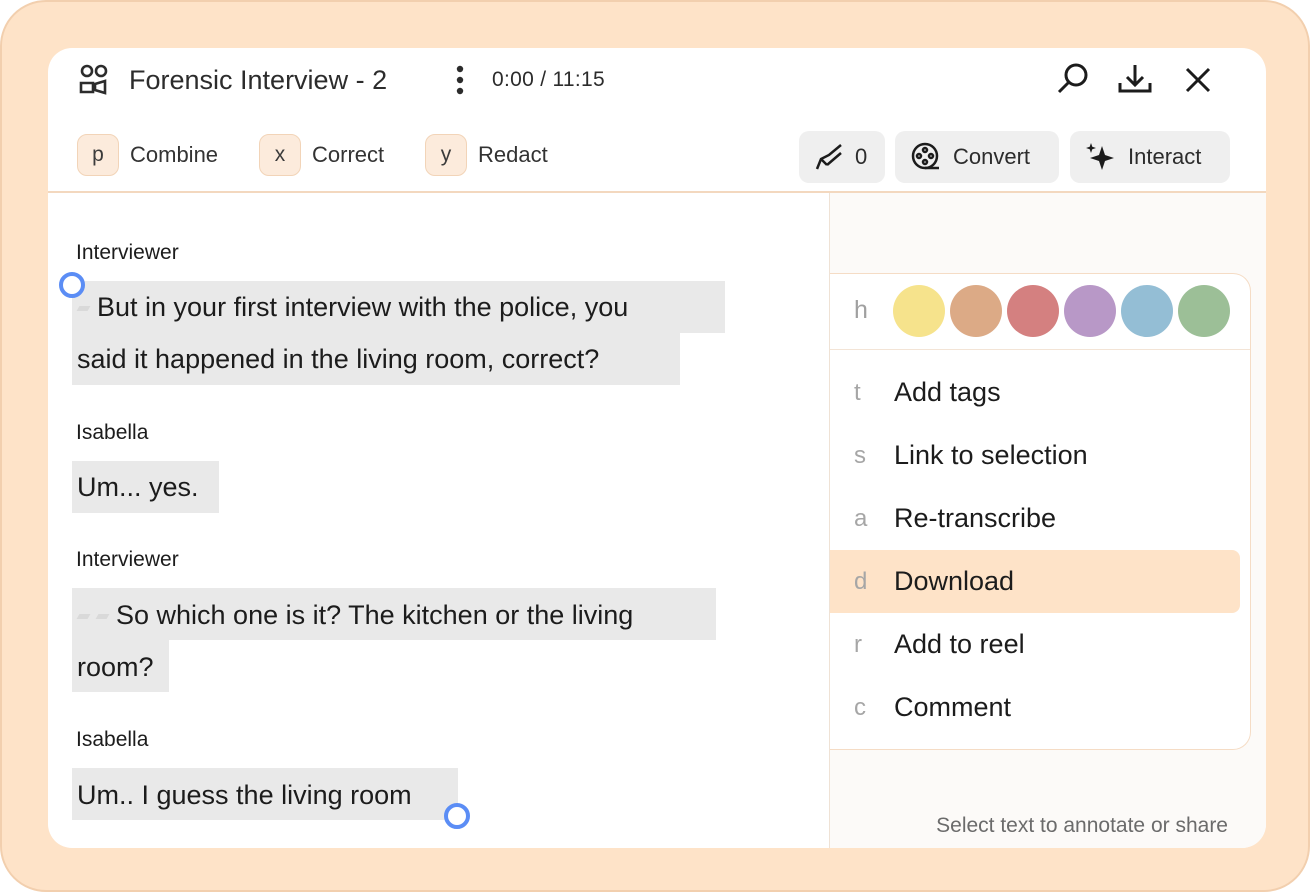 This screenshot has width=1310, height=892. Describe the element at coordinates (1090, 311) in the screenshot. I see `color-swatch-purple` at that location.